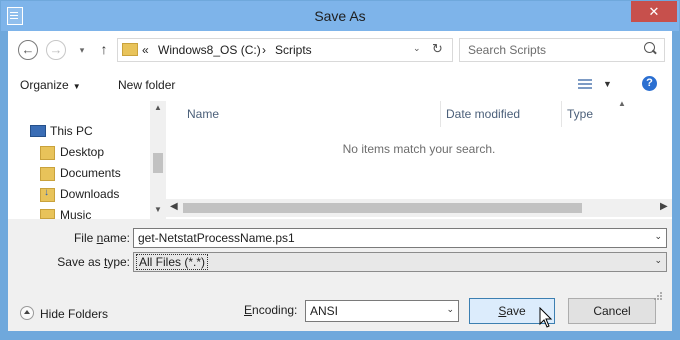 The width and height of the screenshot is (680, 340). I want to click on window-title: Save As, so click(340, 16).